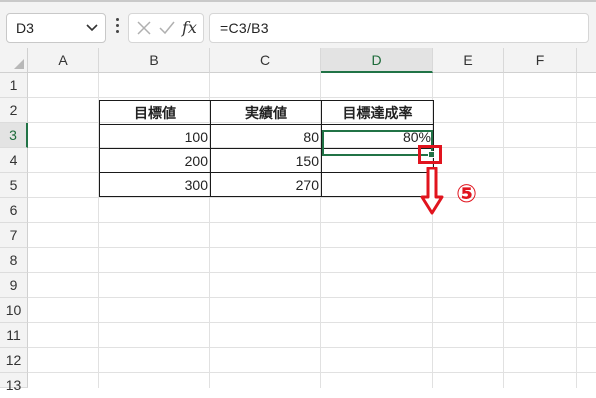  I want to click on formula-input: =C3/B3, so click(399, 28).